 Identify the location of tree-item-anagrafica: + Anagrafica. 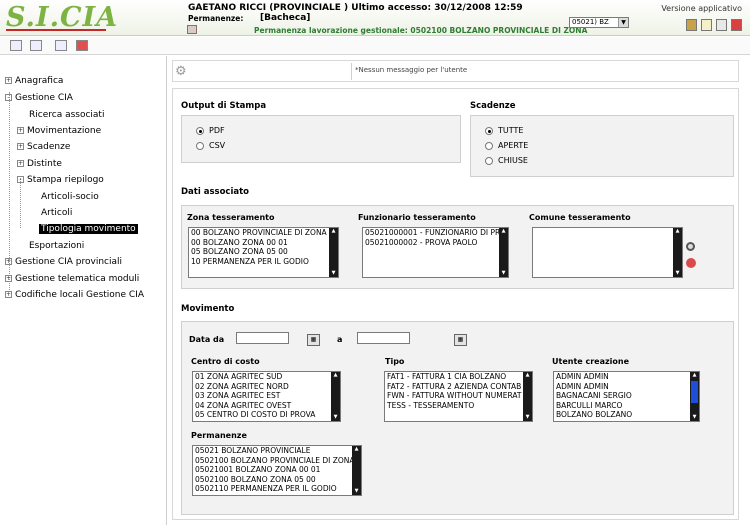
(34, 81).